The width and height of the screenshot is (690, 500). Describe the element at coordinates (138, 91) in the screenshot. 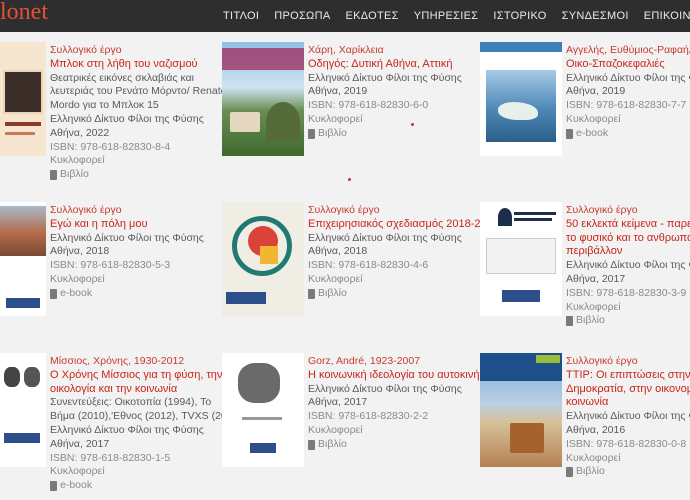

I see `book-subtitle: λευτεριάς του Ρενάτο Μόρντο/ Renato` at that location.